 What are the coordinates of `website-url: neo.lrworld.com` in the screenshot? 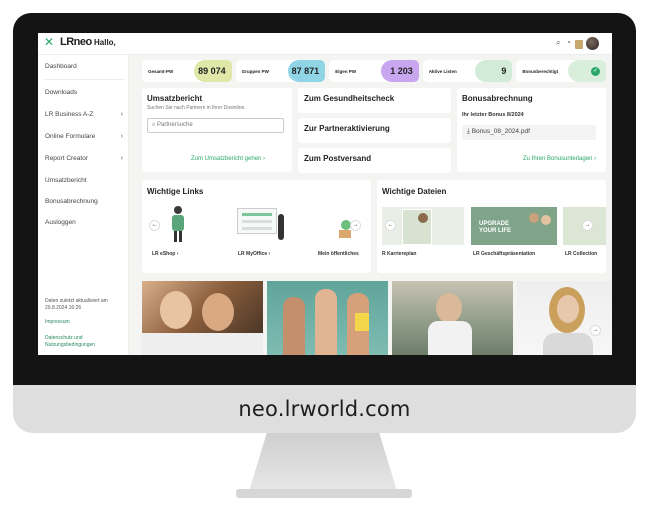 It's located at (324, 409).